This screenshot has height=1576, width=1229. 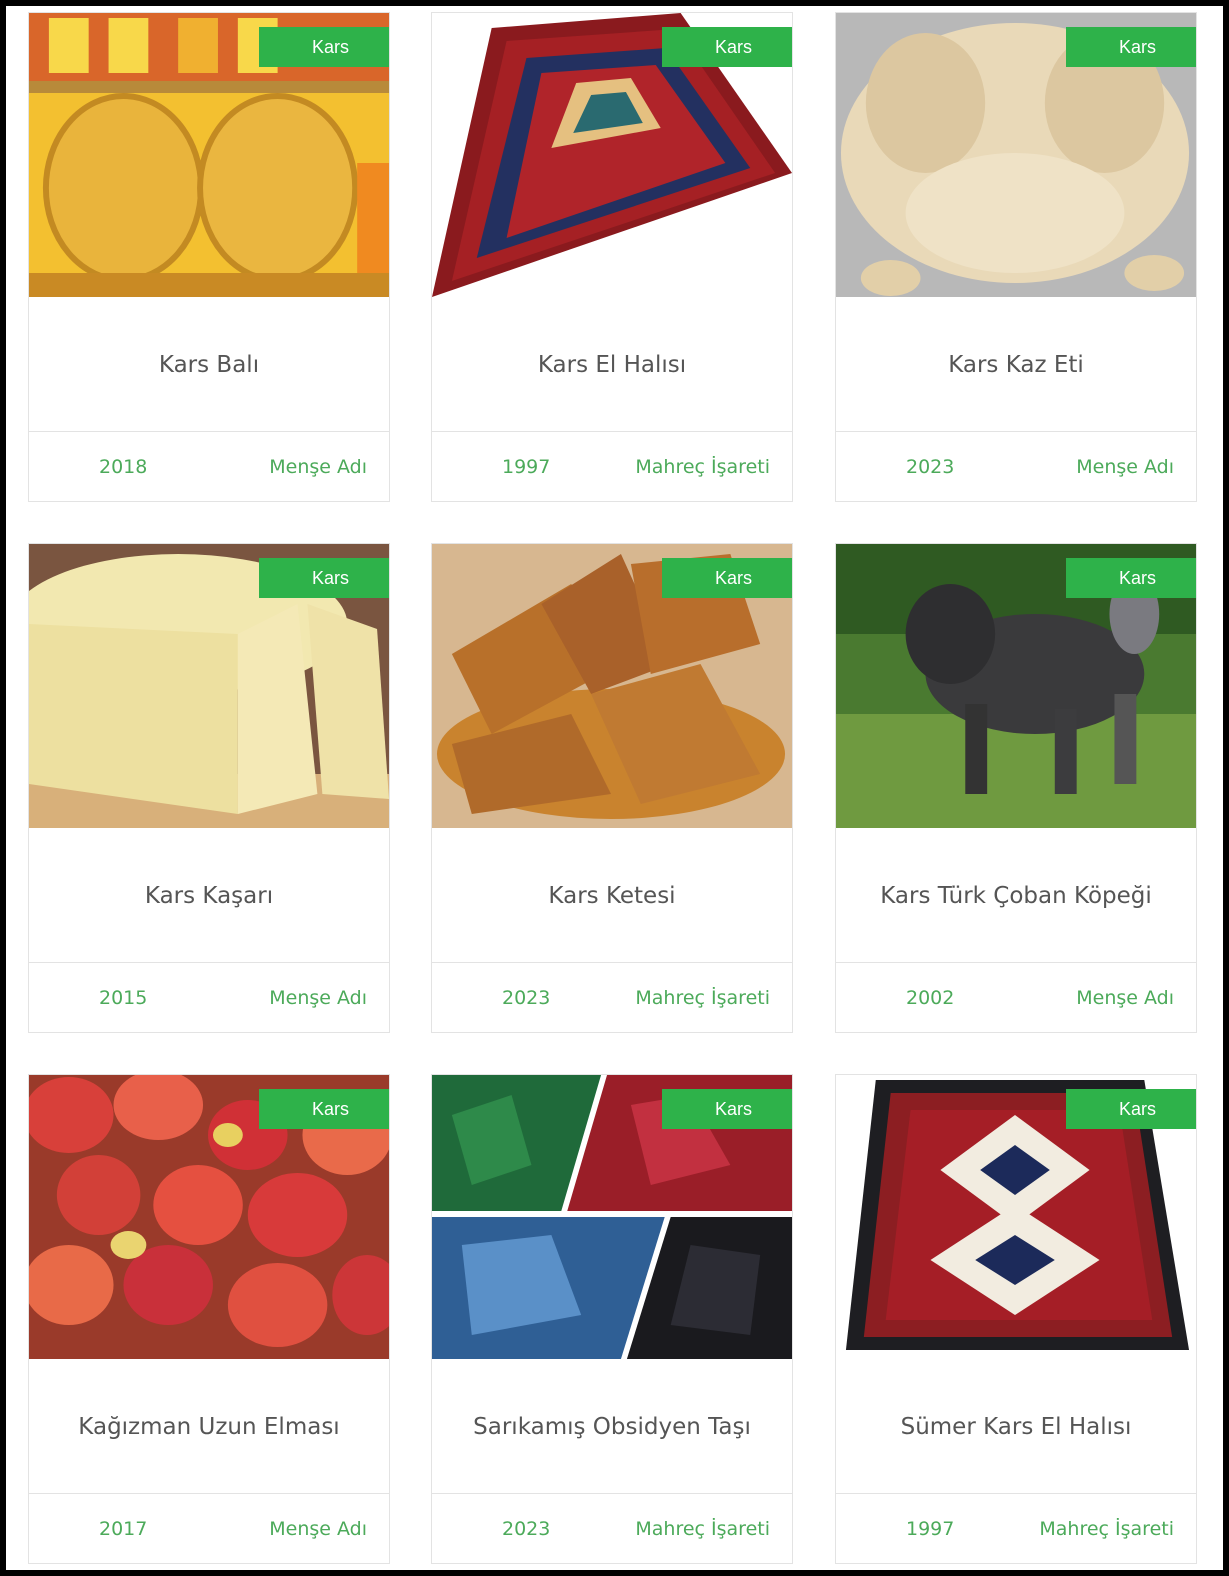 I want to click on product-card: Kars Kağızman Uzun Elması 2017 Menşe Adı, so click(x=209, y=1319).